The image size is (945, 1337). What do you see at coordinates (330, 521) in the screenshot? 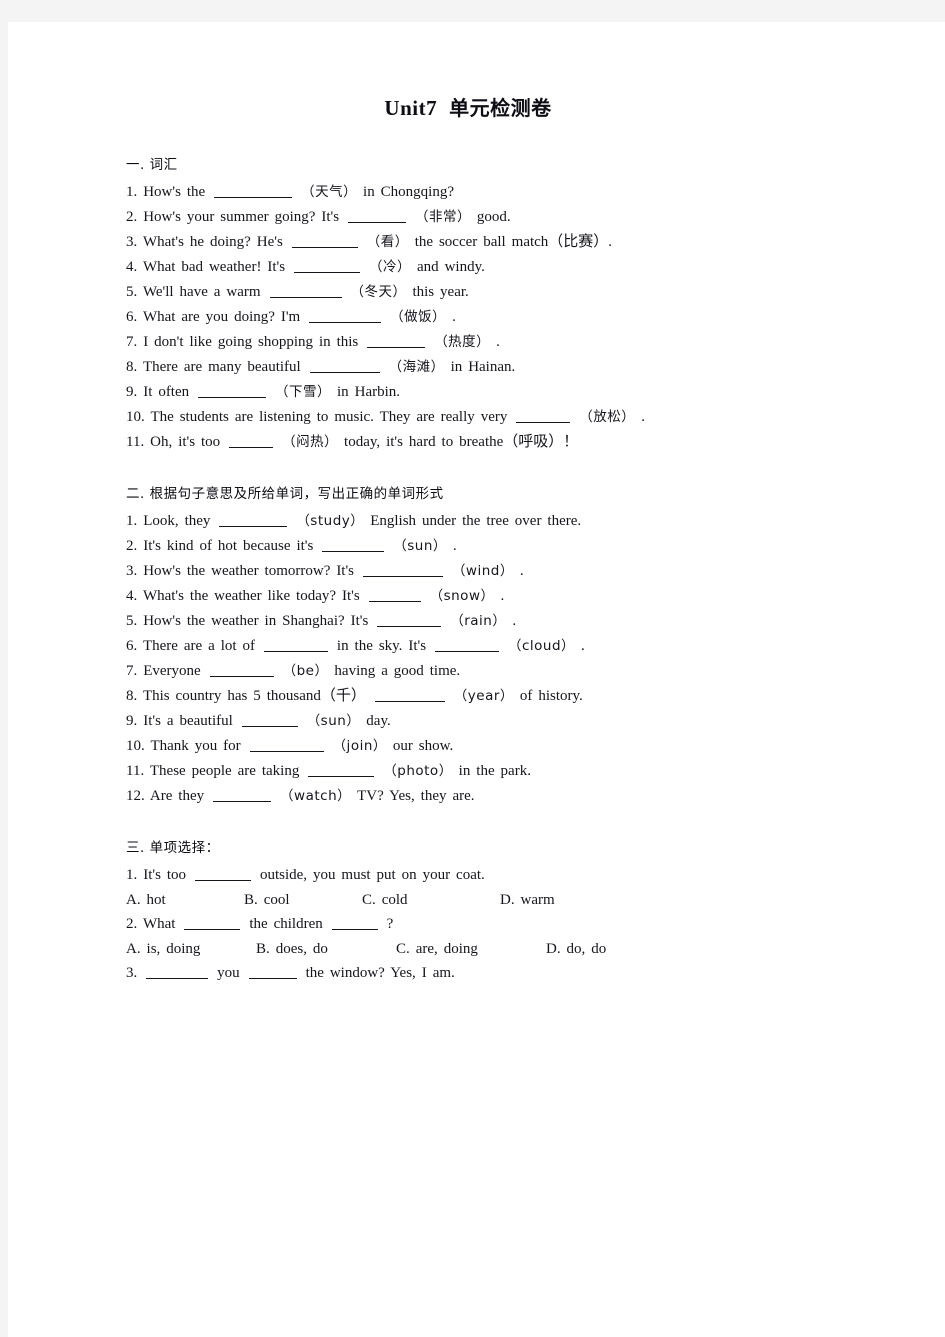
I see `hint-word: （study）` at bounding box center [330, 521].